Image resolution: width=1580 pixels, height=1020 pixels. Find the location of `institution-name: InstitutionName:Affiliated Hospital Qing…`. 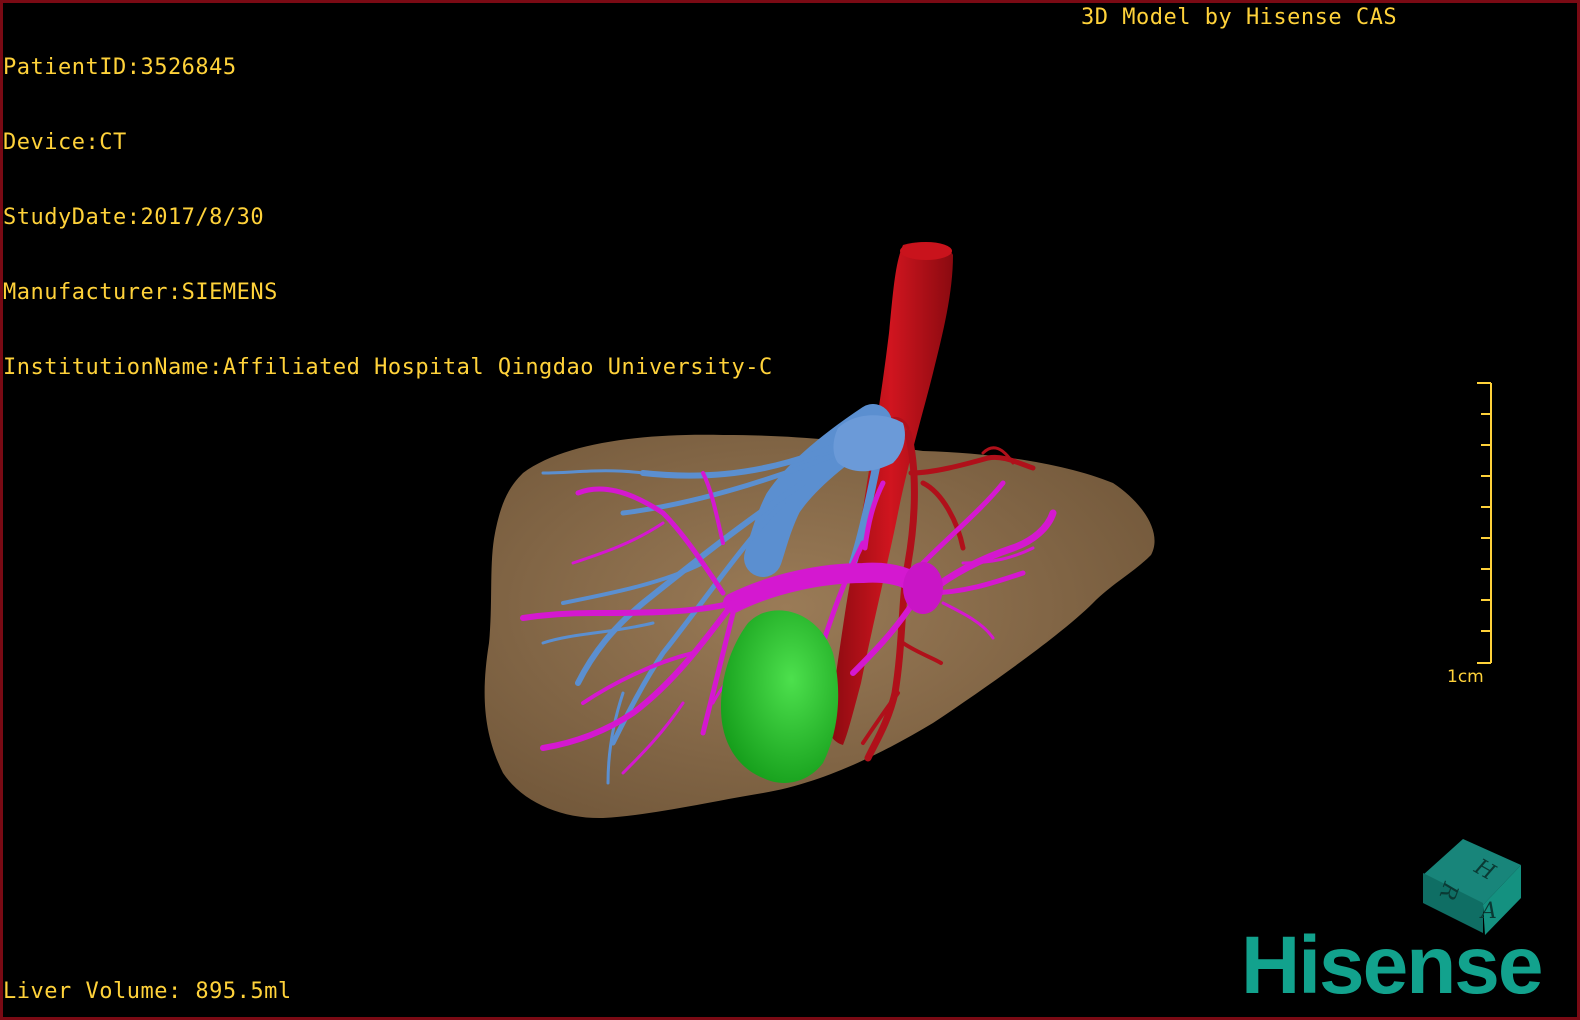

institution-name: InstitutionName:Affiliated Hospital Qing… is located at coordinates (388, 367).